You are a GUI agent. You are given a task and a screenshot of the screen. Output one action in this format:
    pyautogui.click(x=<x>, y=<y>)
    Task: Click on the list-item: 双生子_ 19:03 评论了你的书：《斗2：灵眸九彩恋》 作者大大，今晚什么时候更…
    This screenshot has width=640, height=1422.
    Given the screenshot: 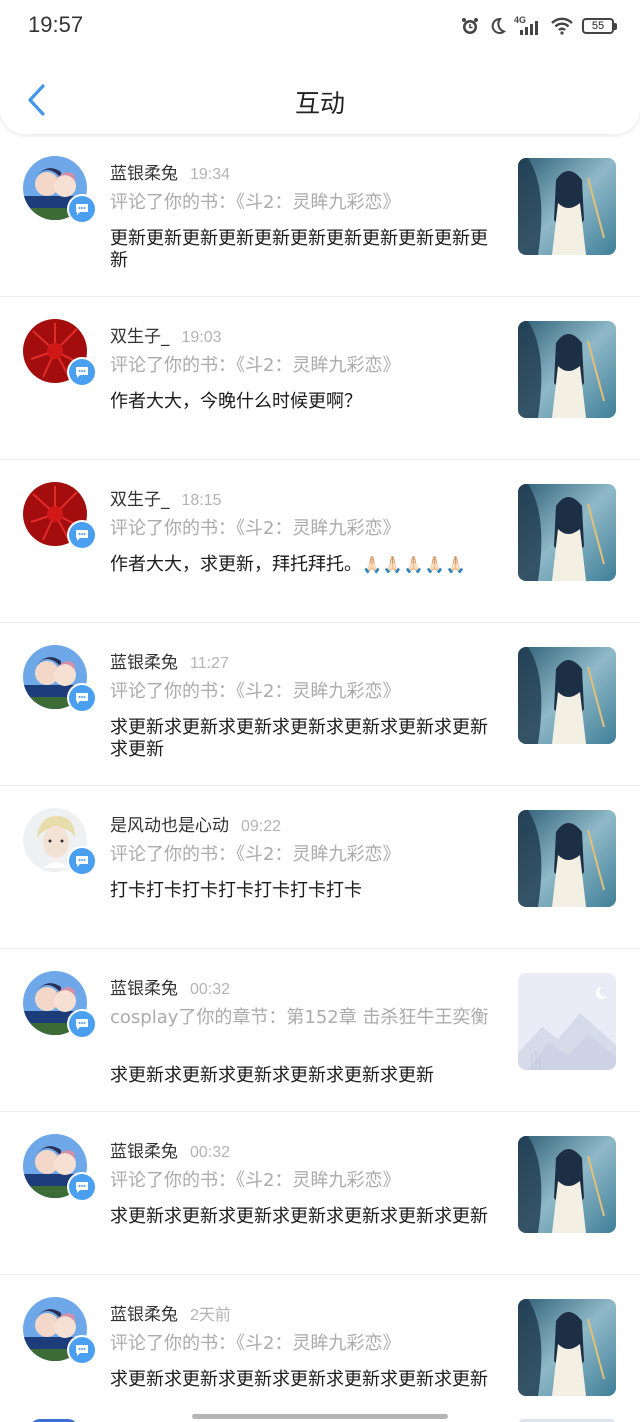 What is the action you would take?
    pyautogui.click(x=320, y=378)
    